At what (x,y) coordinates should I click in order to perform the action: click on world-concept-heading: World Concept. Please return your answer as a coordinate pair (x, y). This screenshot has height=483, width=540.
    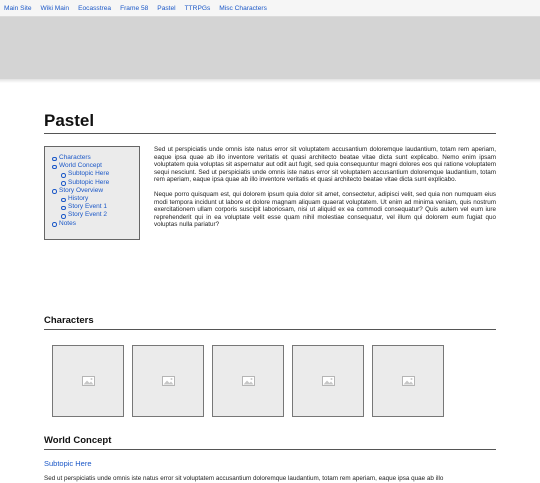
    Looking at the image, I should click on (270, 442).